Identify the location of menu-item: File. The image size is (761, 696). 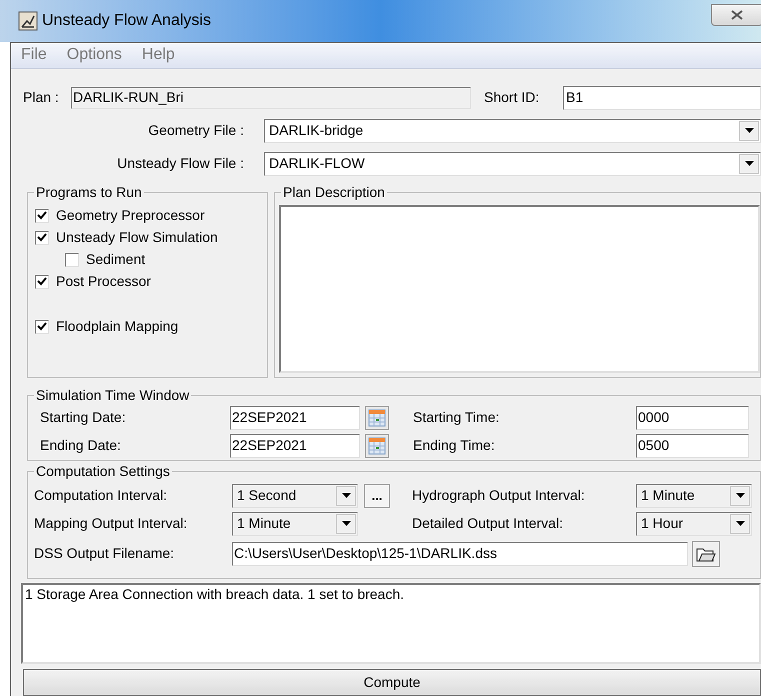
(34, 55).